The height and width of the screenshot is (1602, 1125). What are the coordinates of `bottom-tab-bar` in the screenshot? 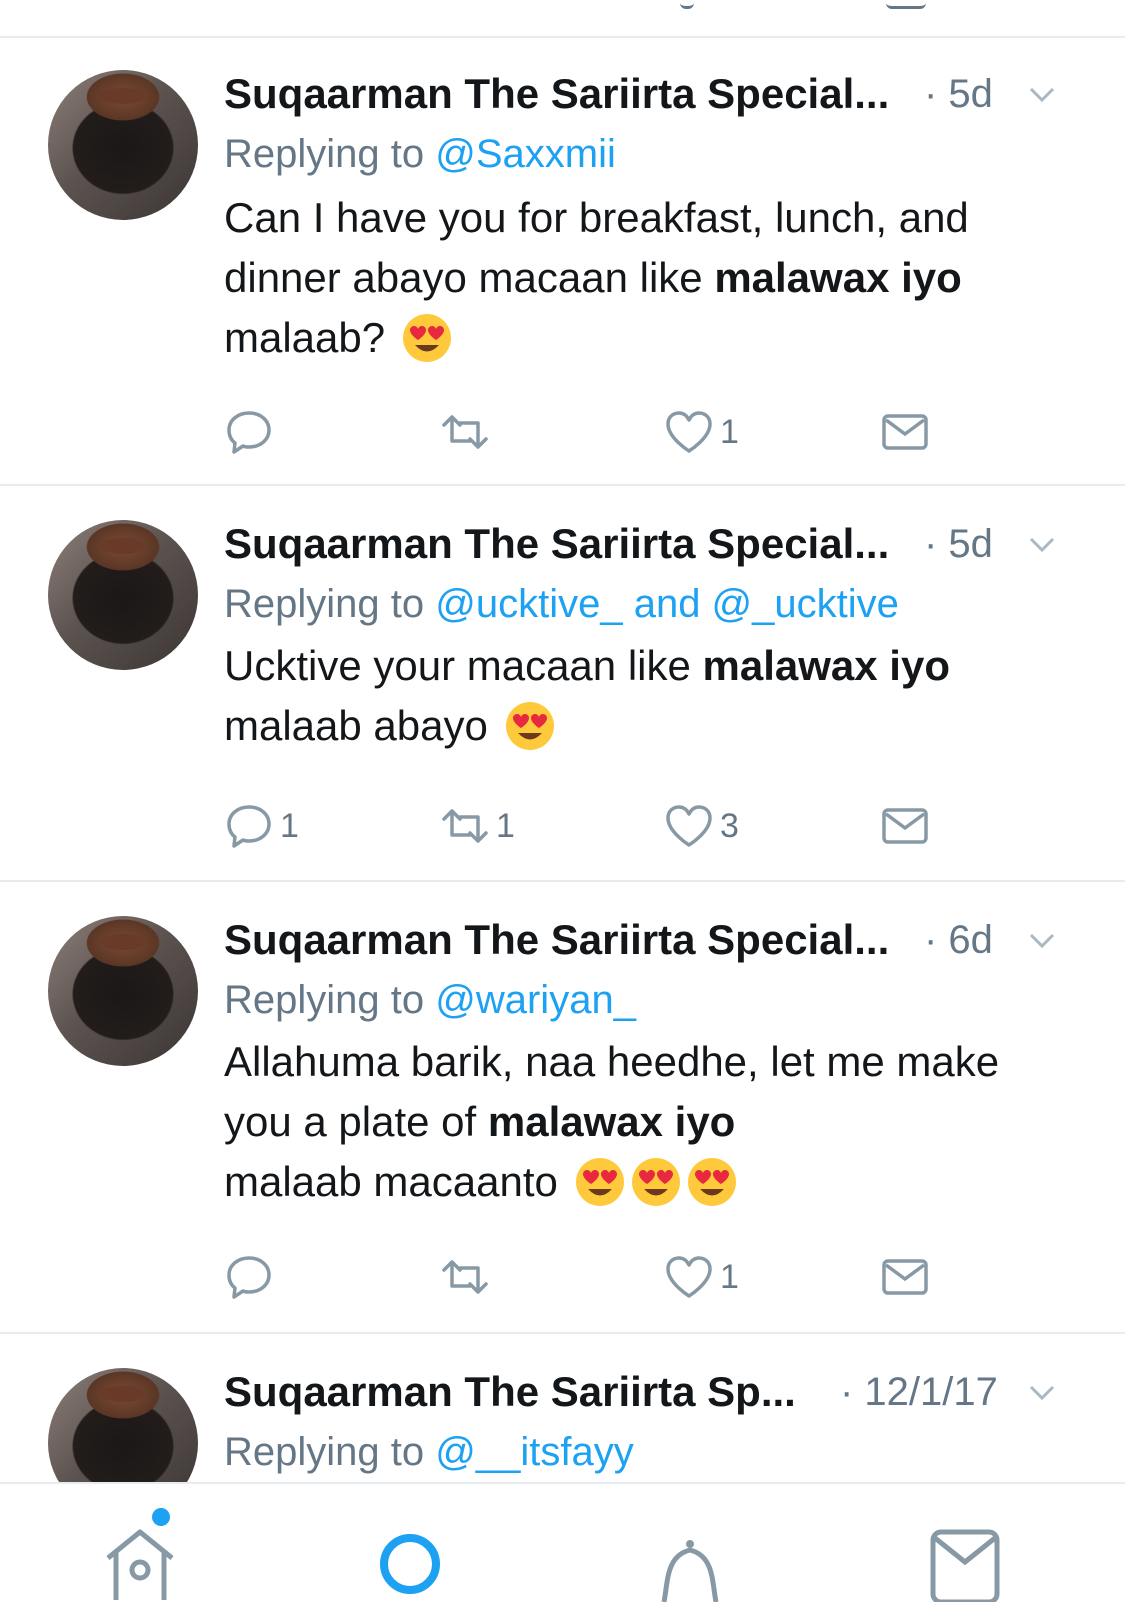 It's located at (562, 1542).